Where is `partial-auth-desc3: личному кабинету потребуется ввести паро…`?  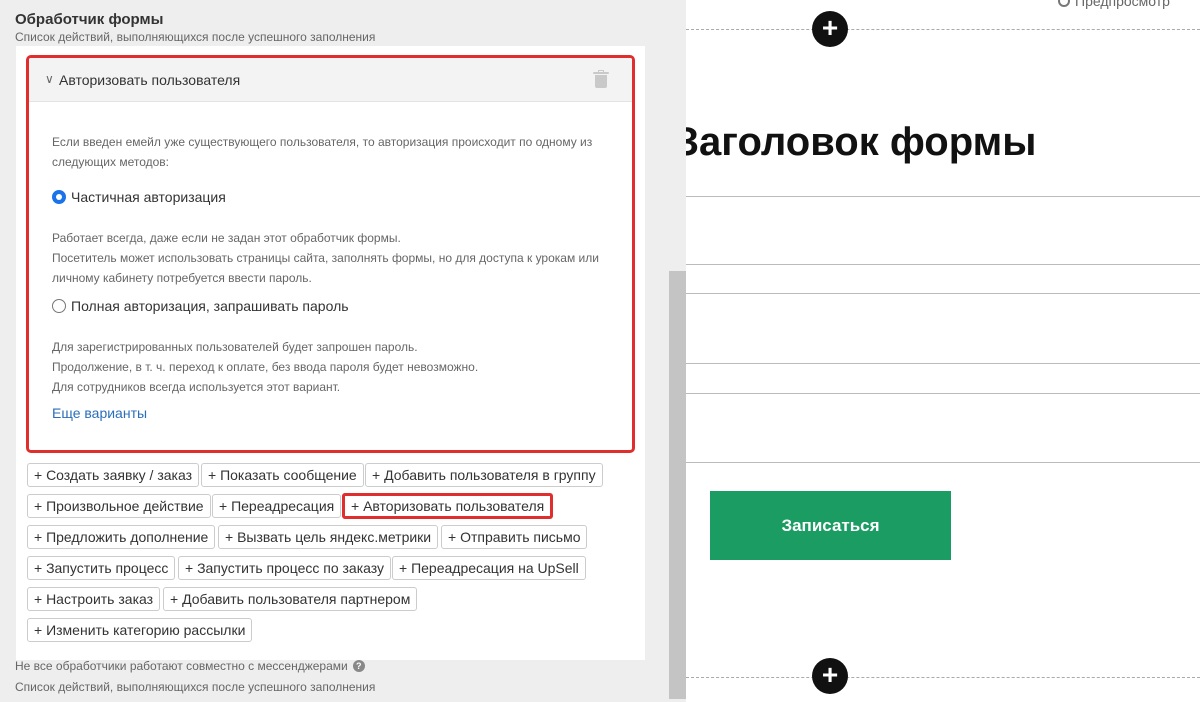 partial-auth-desc3: личному кабинету потребуется ввести паро… is located at coordinates (182, 278).